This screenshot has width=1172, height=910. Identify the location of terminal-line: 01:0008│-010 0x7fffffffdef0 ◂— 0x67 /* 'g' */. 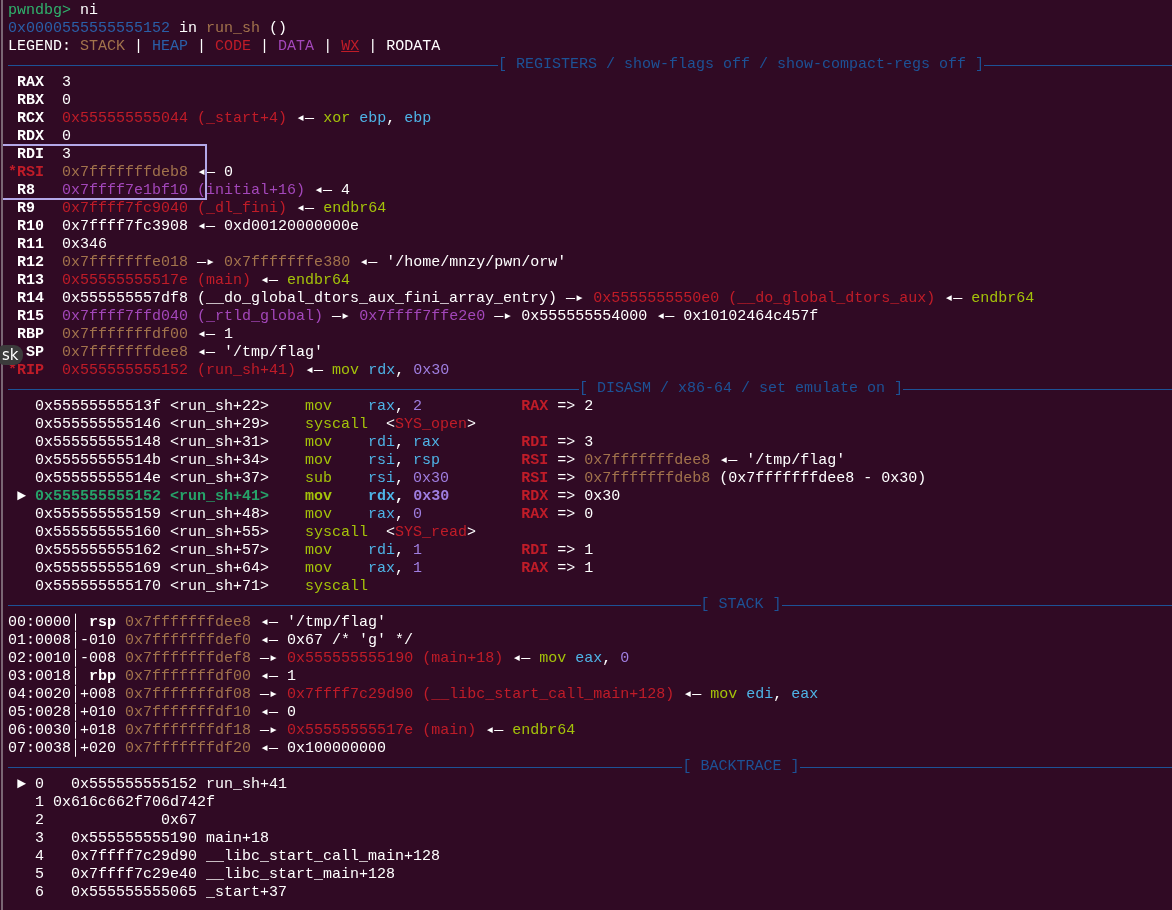
(211, 641).